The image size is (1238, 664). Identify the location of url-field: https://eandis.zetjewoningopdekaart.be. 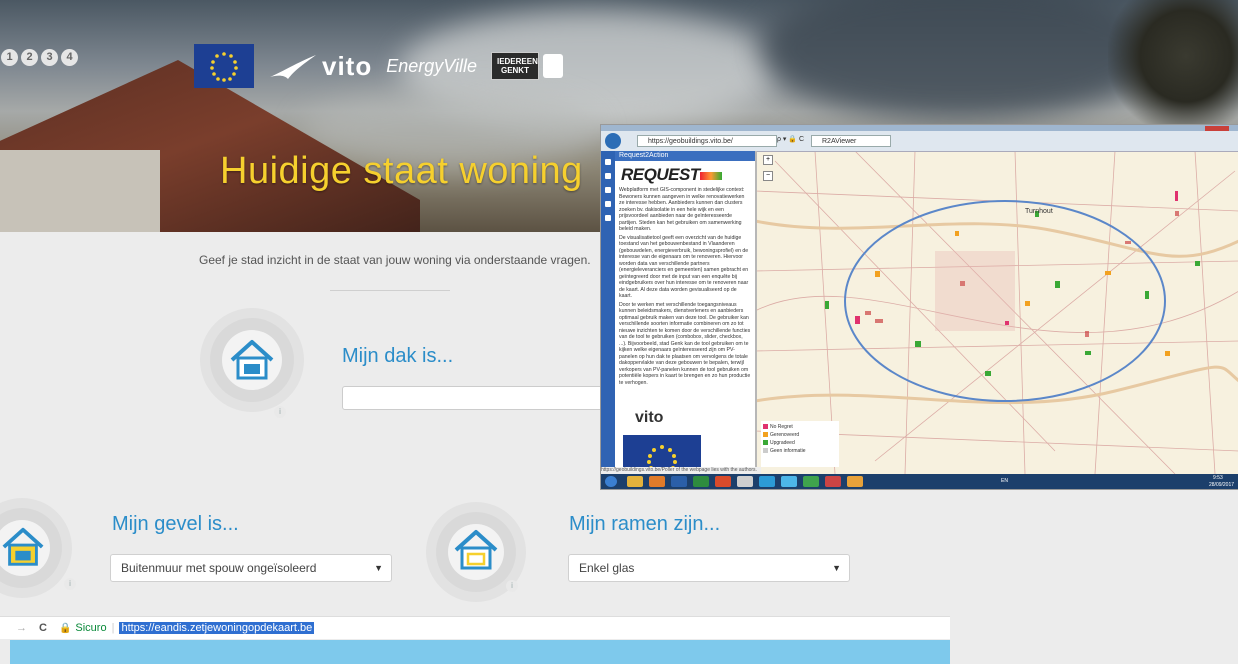
(217, 628).